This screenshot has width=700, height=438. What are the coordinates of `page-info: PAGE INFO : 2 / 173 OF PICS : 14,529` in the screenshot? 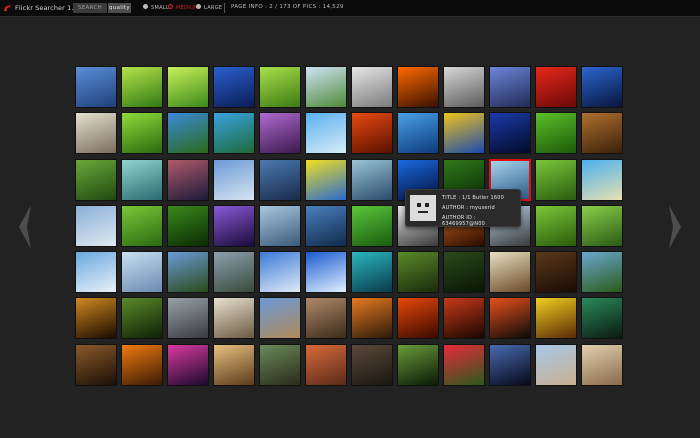 It's located at (287, 7).